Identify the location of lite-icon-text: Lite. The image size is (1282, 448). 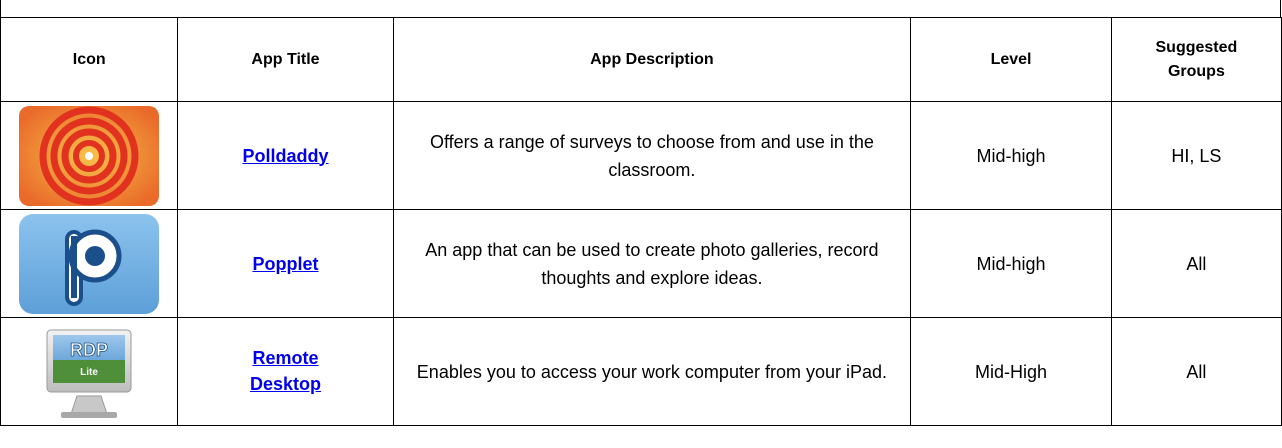
(89, 372).